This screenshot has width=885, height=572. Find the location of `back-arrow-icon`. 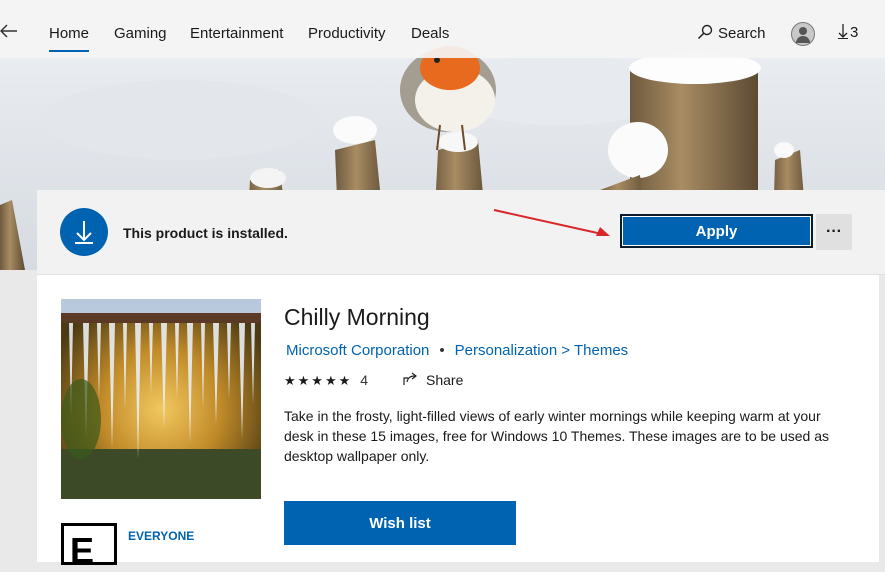

back-arrow-icon is located at coordinates (9, 32).